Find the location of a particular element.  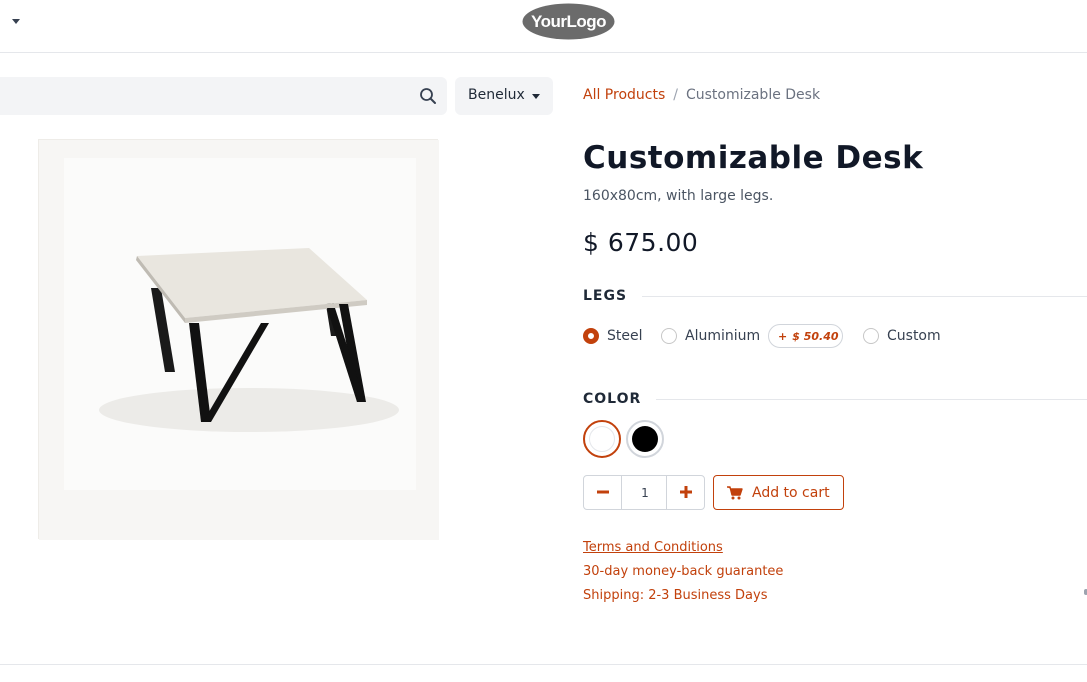

shipping-text: Shipping: 2-3 Business Days is located at coordinates (675, 595).